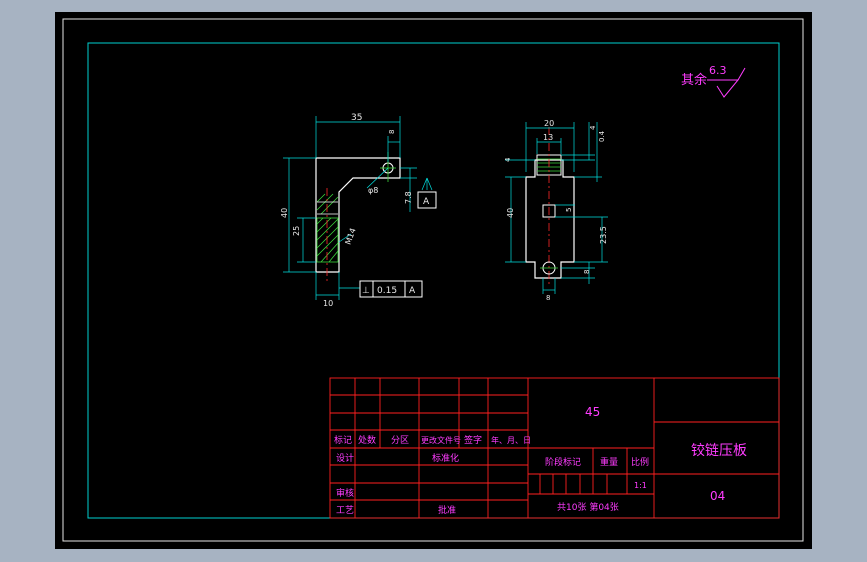  Describe the element at coordinates (400, 440) in the screenshot. I see `label-zone: 分区` at that location.